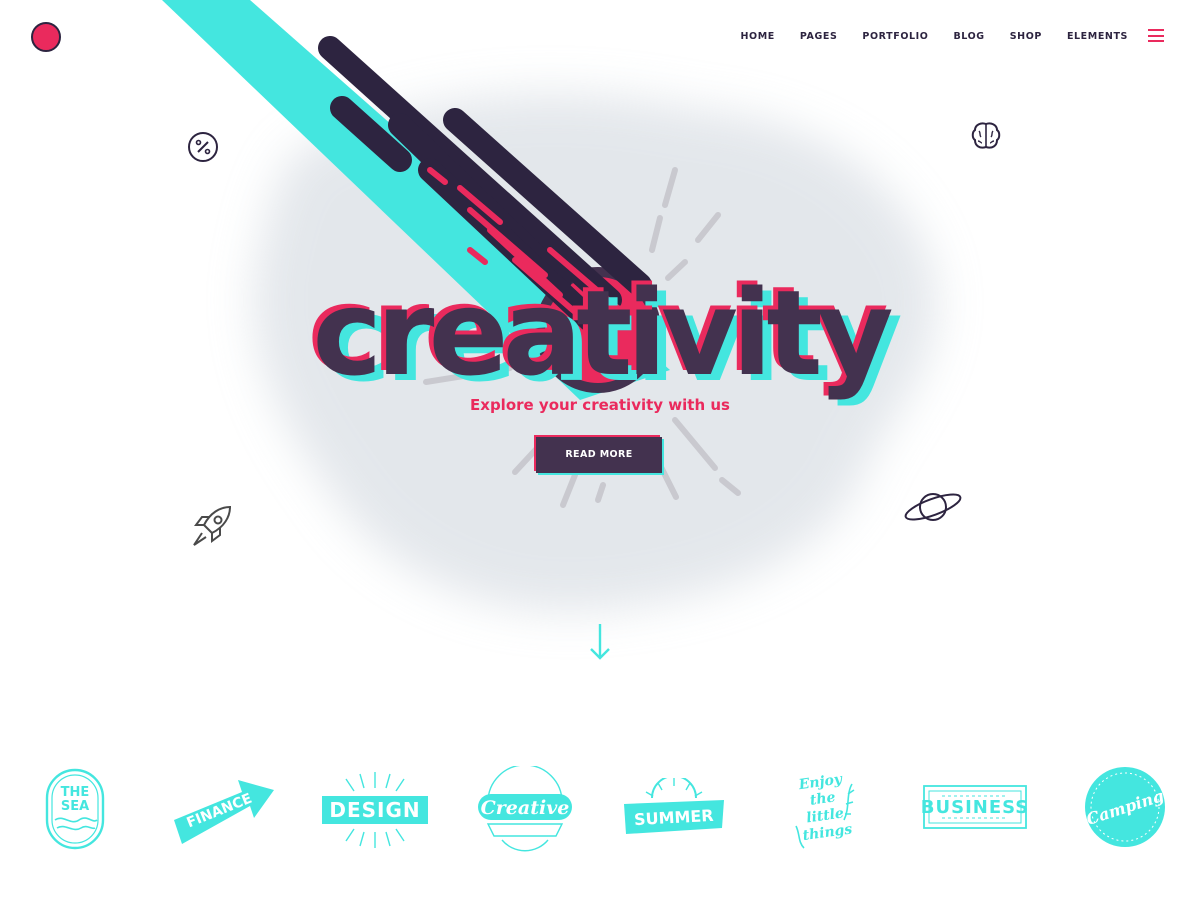 The width and height of the screenshot is (1200, 900). I want to click on badge-label: Enjoy the little things, so click(825, 808).